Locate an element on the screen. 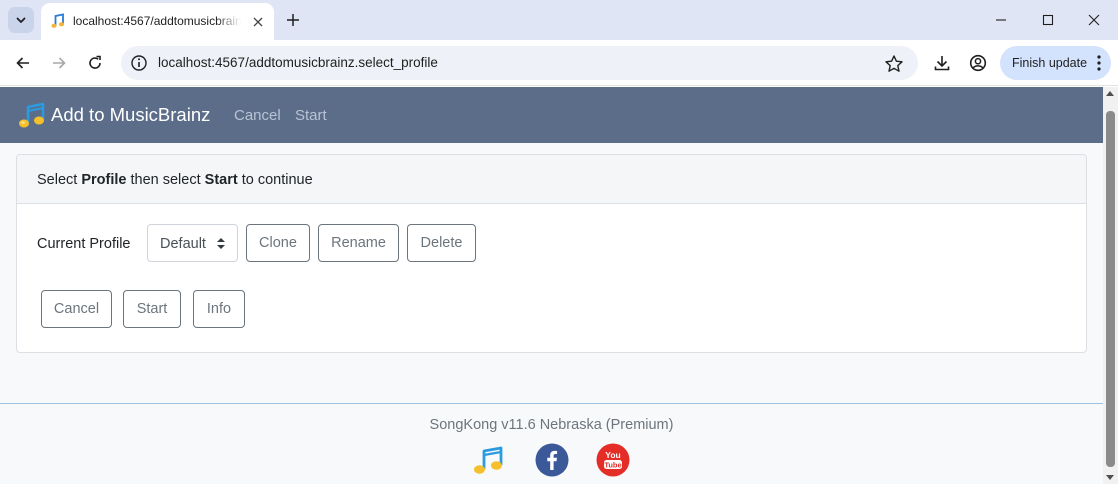 This screenshot has height=484, width=1118. tab-close-button is located at coordinates (258, 22).